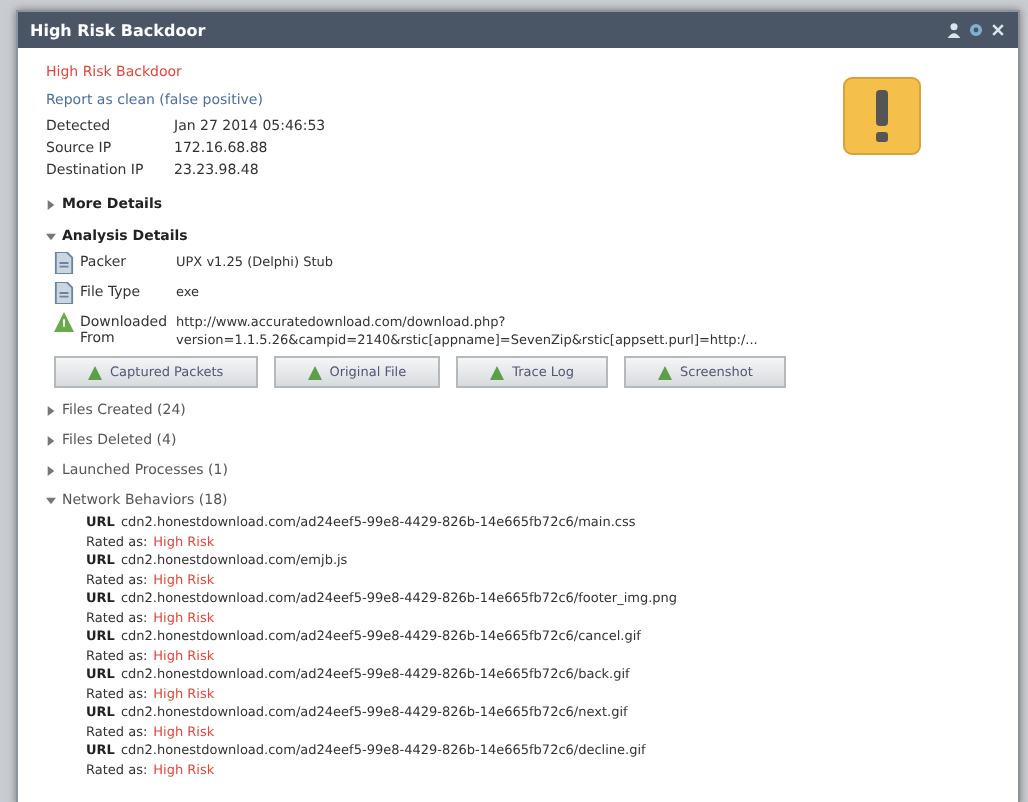 Image resolution: width=1028 pixels, height=802 pixels. Describe the element at coordinates (882, 116) in the screenshot. I see `warning-icon` at that location.